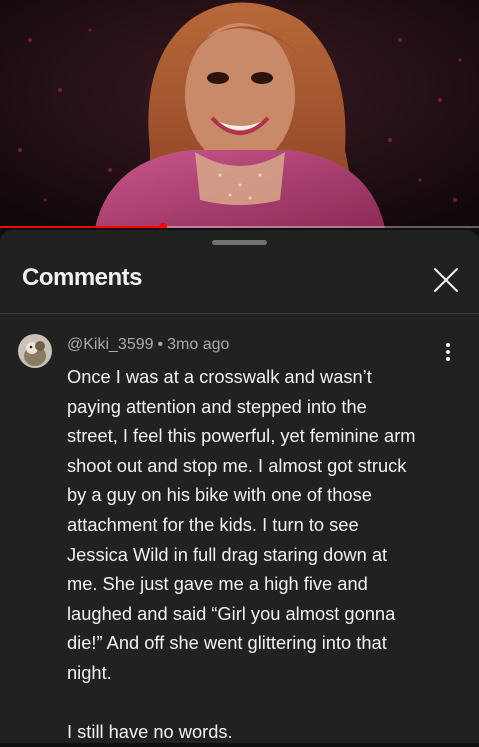 This screenshot has height=747, width=479. I want to click on comment-meta: @Kiki_3599 • 3mo ago, so click(148, 345).